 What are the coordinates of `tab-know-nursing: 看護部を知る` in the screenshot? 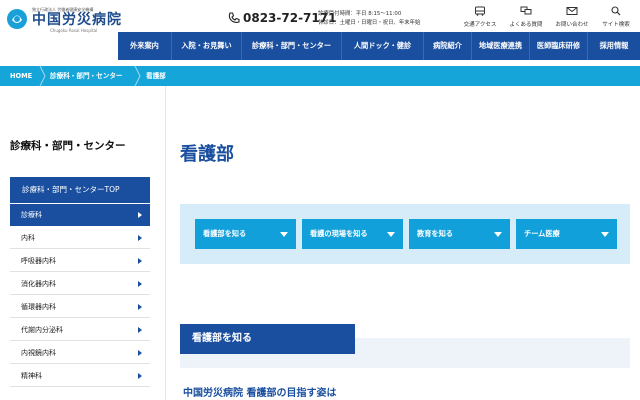 It's located at (245, 234).